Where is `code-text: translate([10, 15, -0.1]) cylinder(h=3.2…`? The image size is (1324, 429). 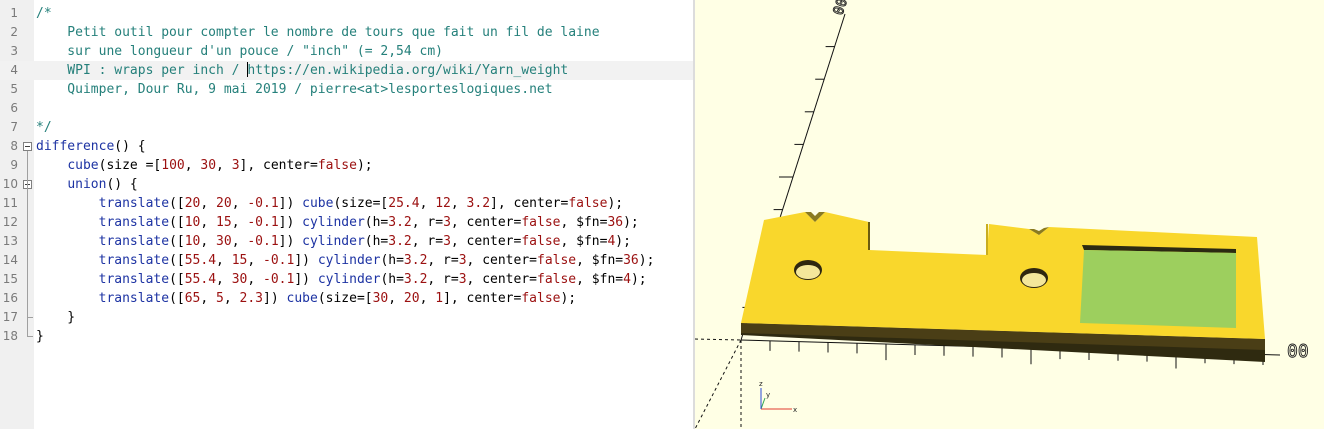
code-text: translate([10, 15, -0.1]) cylinder(h=3.2… is located at coordinates (337, 222).